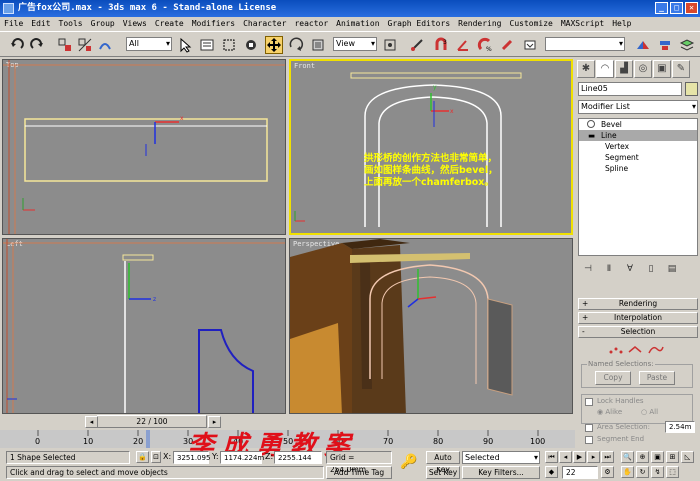 The height and width of the screenshot is (481, 700). What do you see at coordinates (589, 402) in the screenshot?
I see `lock-handles-checkbox` at bounding box center [589, 402].